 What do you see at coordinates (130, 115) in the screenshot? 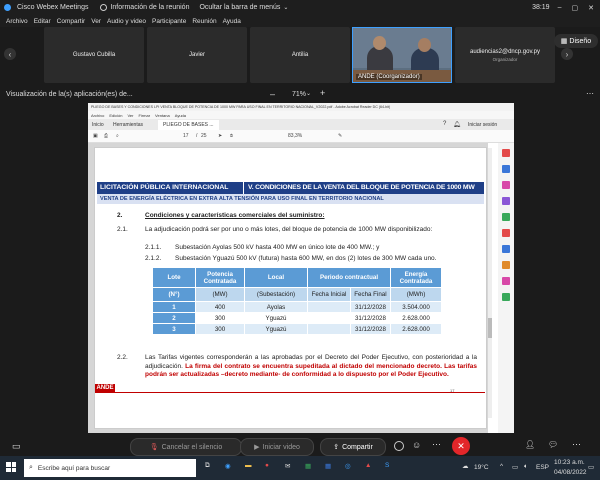
I see `acrobat-menu-item: Ver` at bounding box center [130, 115].